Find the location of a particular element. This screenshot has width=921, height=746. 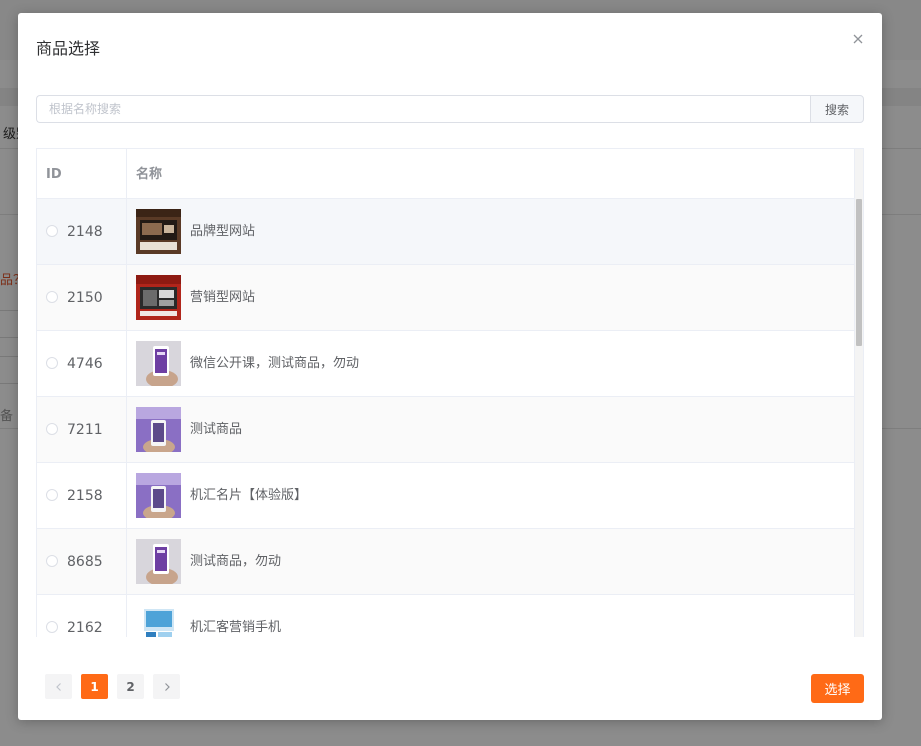

confirm-select-button: 选择 is located at coordinates (837, 688).